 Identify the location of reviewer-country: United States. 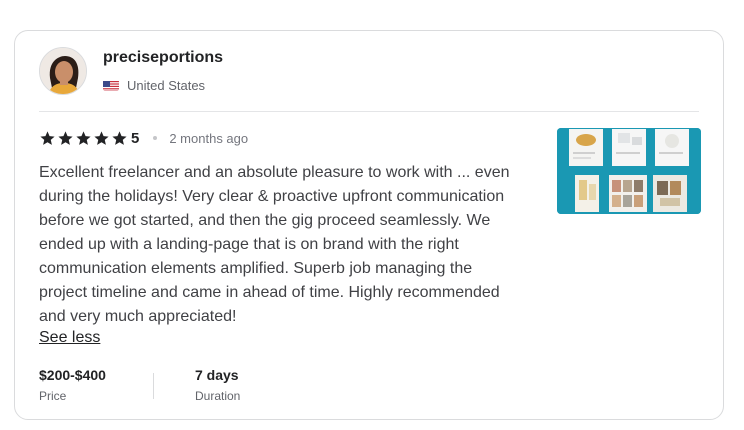
(154, 85).